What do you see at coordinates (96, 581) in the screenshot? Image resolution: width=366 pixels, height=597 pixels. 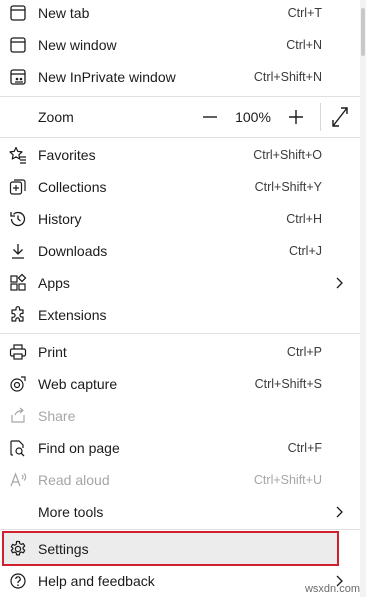 I see `help-and-feedback-label: Help and feedback` at bounding box center [96, 581].